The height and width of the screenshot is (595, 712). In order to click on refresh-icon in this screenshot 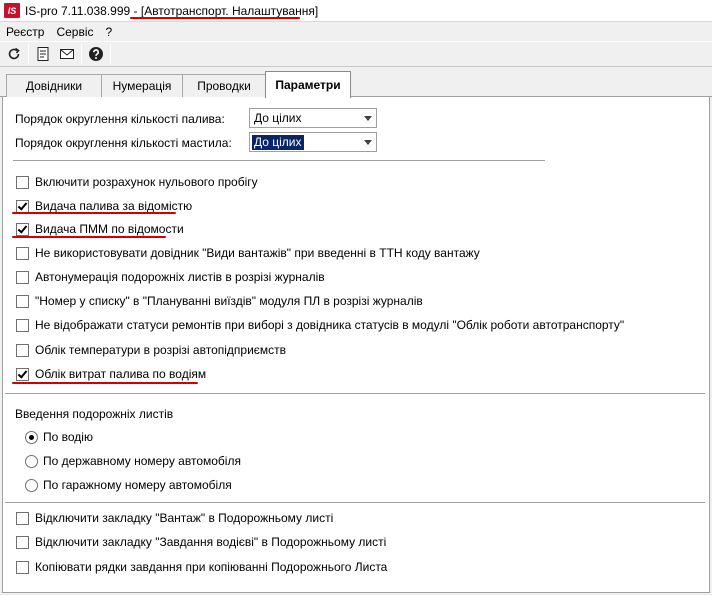, I will do `click(14, 53)`.